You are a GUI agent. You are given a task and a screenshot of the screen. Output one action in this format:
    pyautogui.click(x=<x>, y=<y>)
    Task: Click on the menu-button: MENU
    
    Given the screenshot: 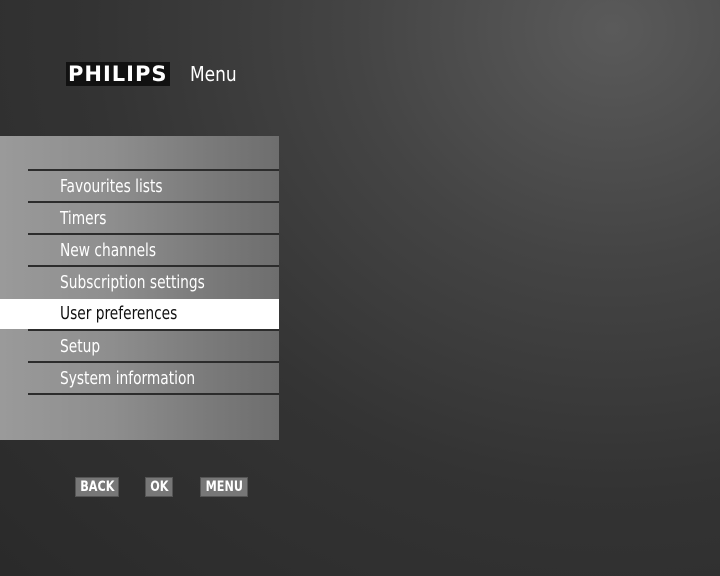 What is the action you would take?
    pyautogui.click(x=224, y=487)
    